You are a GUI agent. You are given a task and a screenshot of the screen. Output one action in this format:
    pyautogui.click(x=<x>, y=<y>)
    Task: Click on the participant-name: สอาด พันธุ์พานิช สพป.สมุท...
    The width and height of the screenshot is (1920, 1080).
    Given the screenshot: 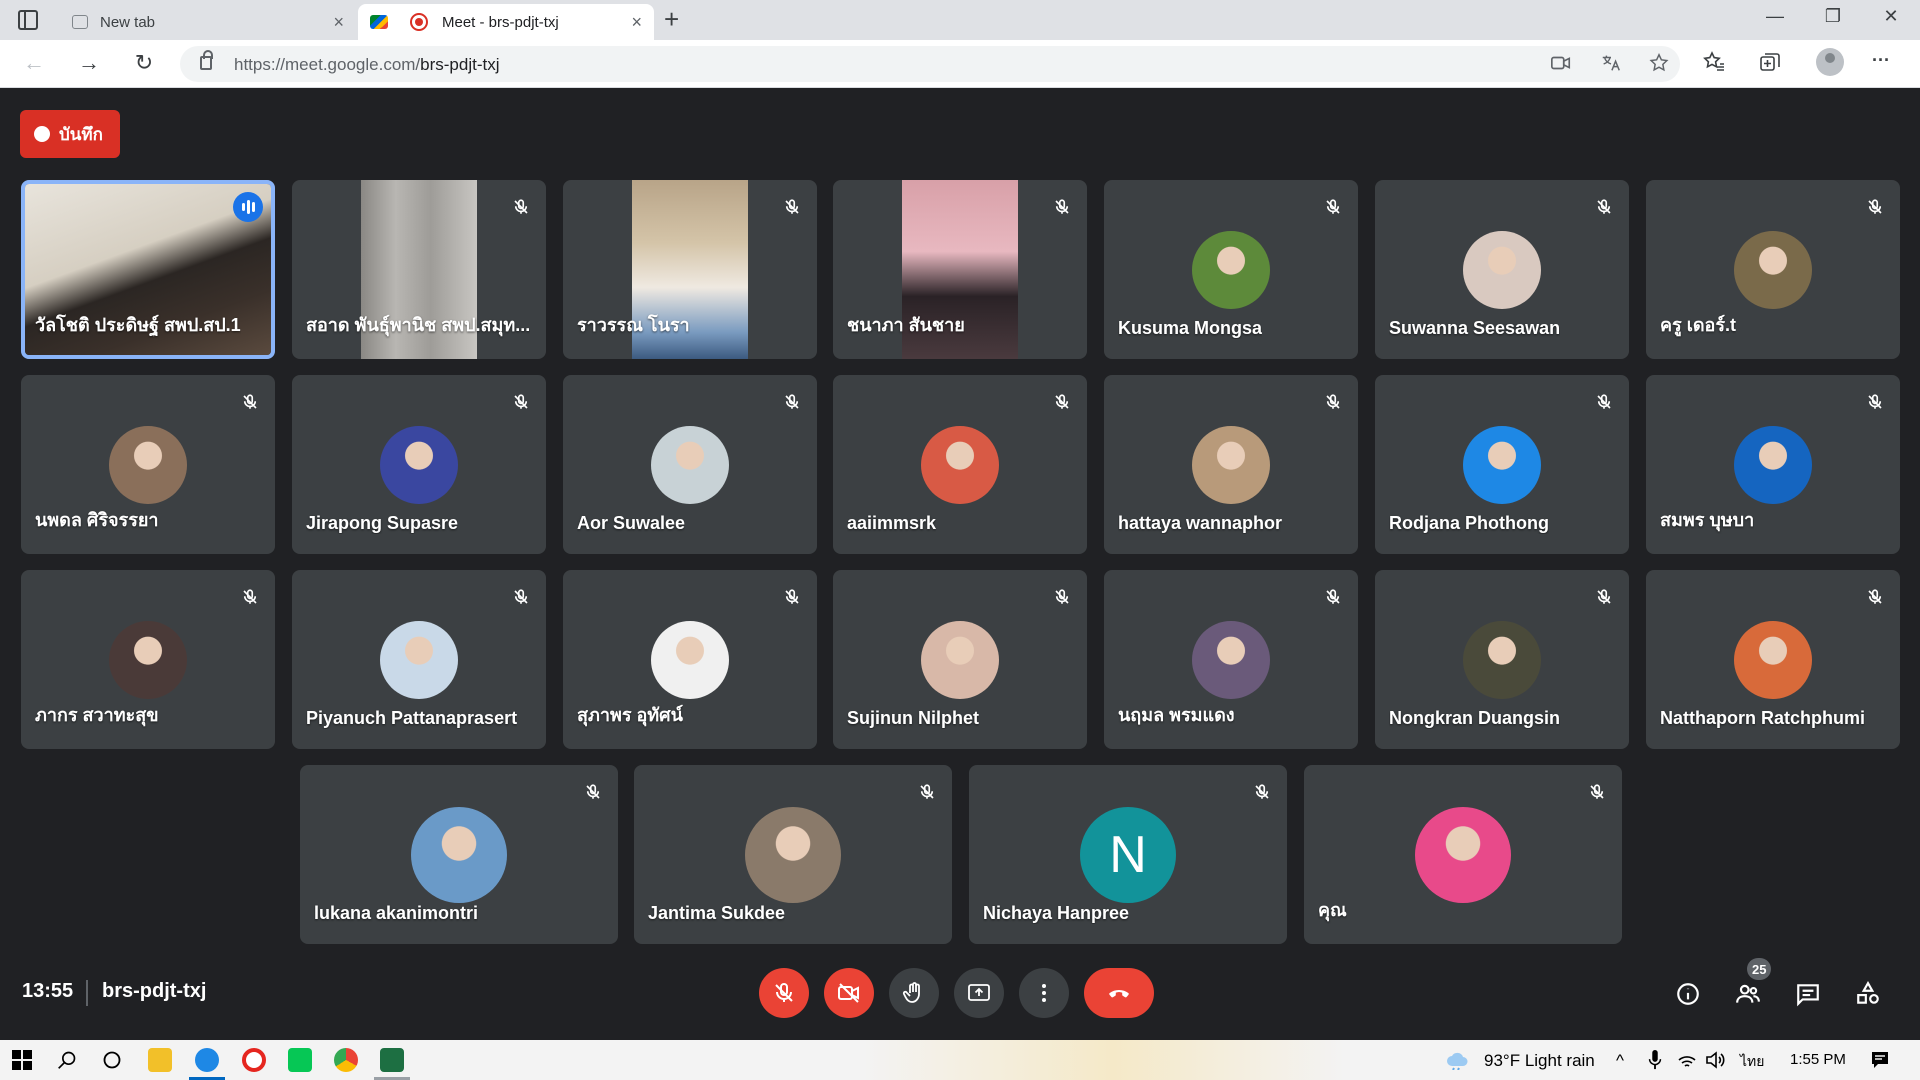 What is the action you would take?
    pyautogui.click(x=418, y=325)
    